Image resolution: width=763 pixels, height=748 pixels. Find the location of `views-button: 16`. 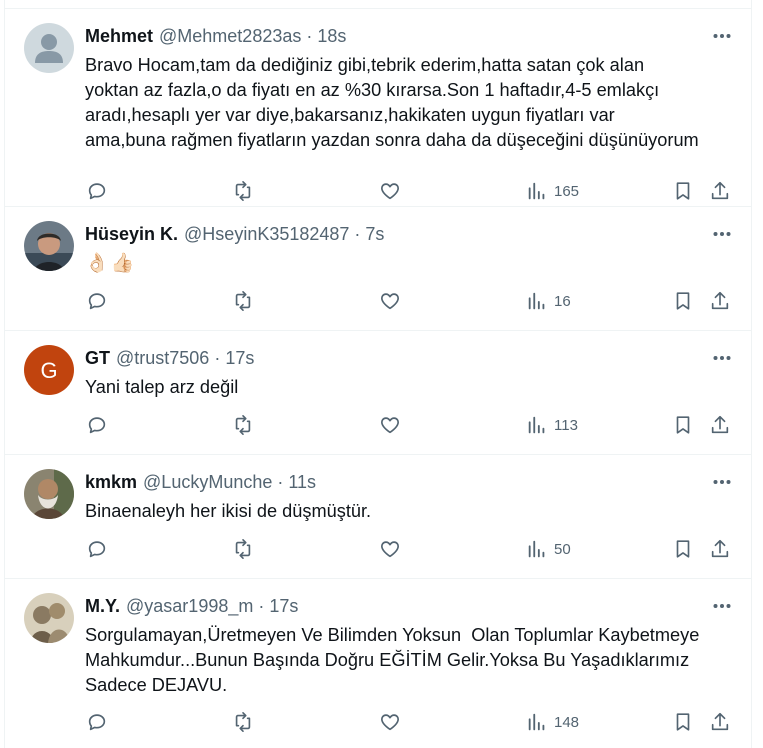

views-button: 16 is located at coordinates (548, 301).